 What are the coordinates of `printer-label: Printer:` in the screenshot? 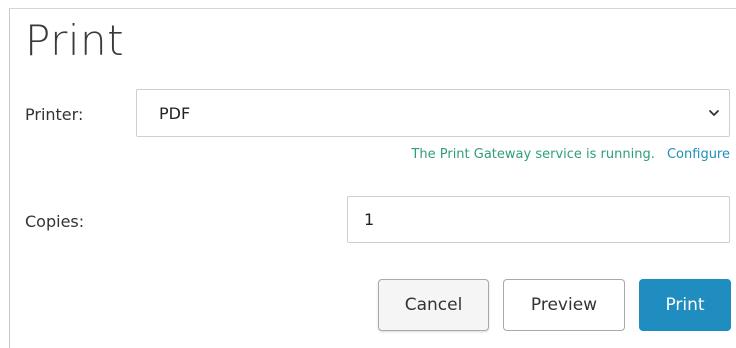 It's located at (54, 114).